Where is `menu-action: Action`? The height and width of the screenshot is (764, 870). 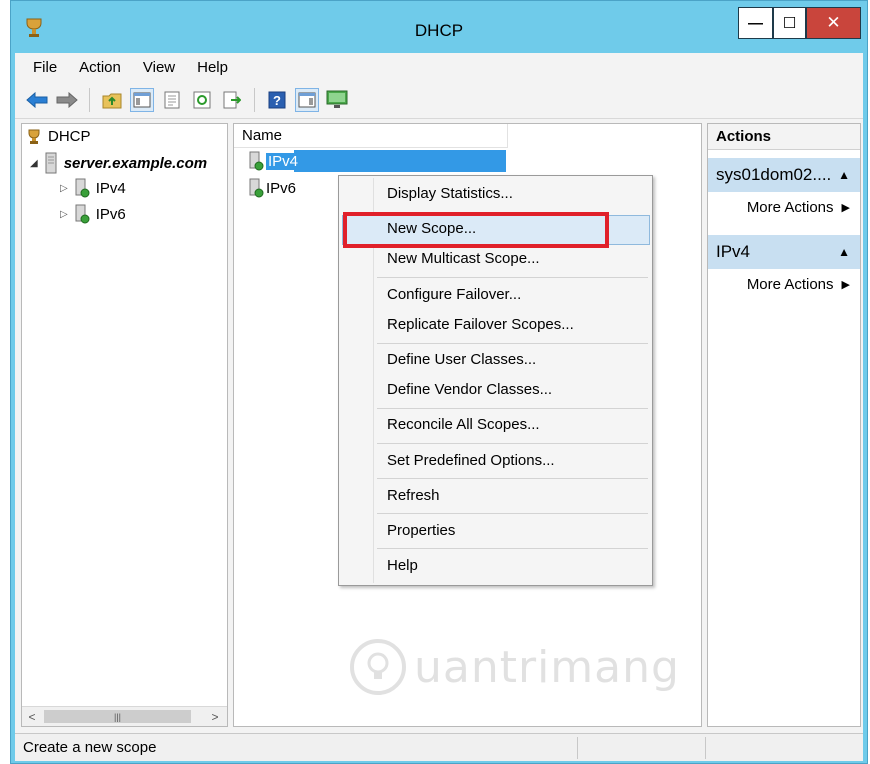 menu-action: Action is located at coordinates (100, 67).